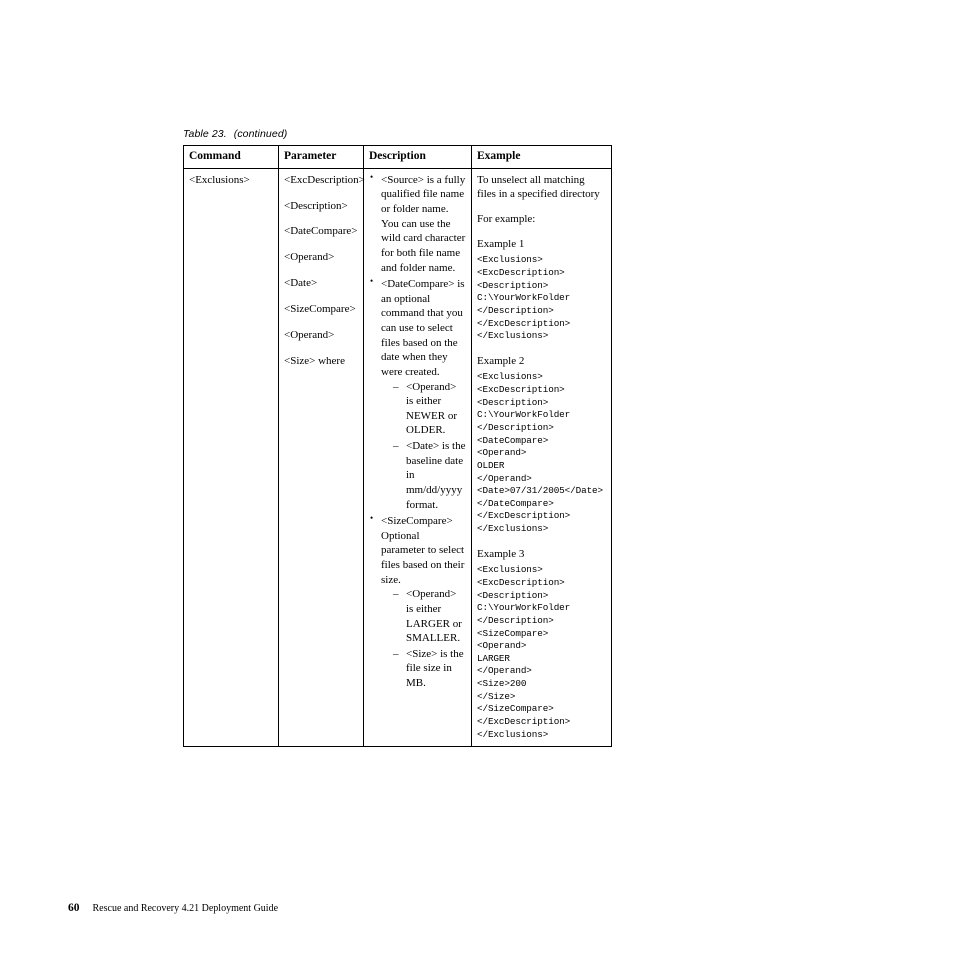  I want to click on table-header-row: Command Parameter Description Example, so click(397, 157).